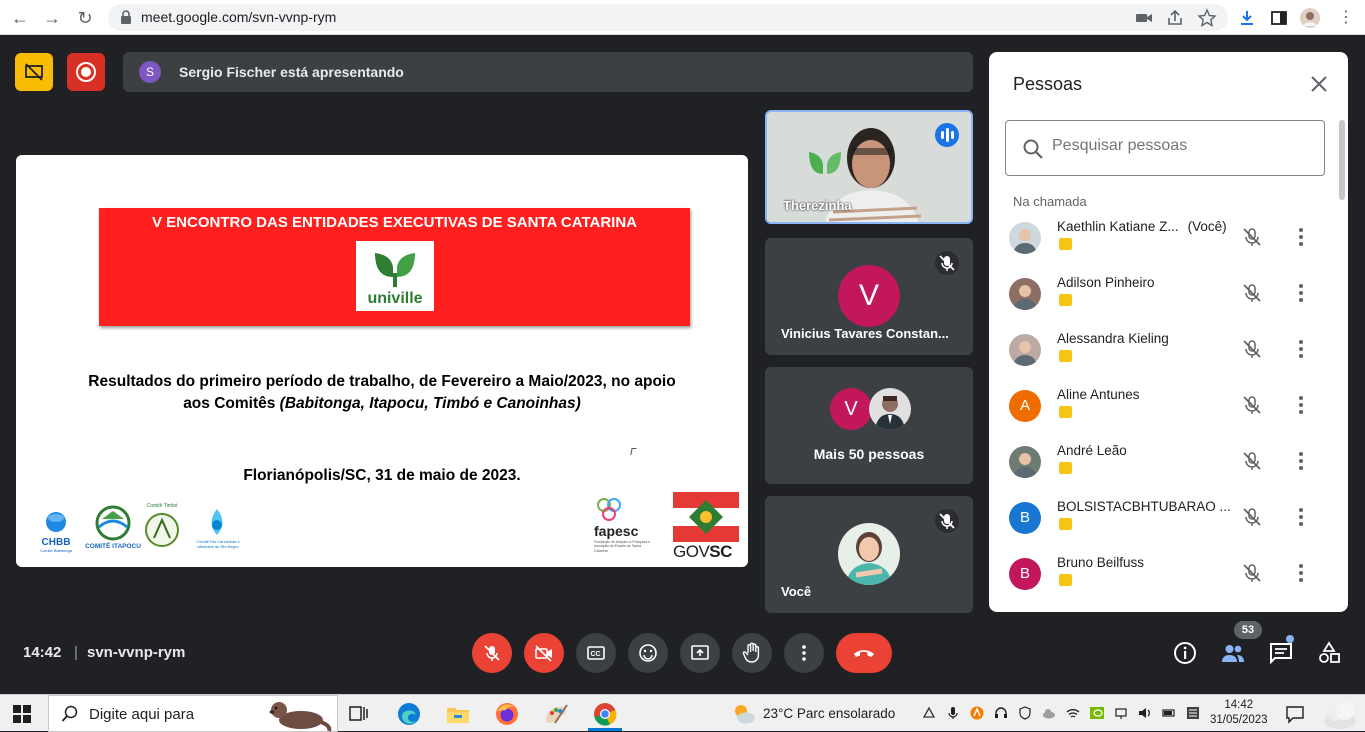  I want to click on forward-arrow-icon: →, so click(52, 18).